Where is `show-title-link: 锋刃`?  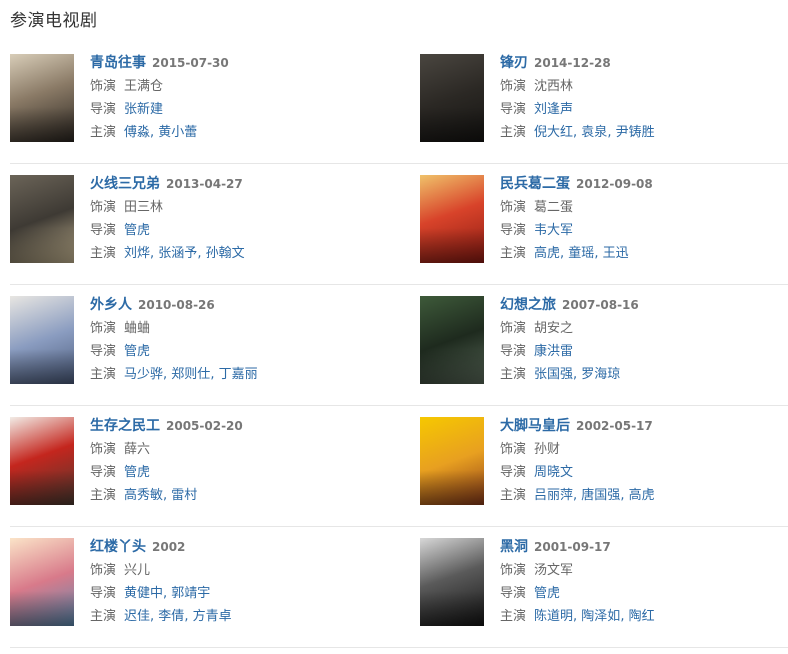
show-title-link: 锋刃 is located at coordinates (514, 63).